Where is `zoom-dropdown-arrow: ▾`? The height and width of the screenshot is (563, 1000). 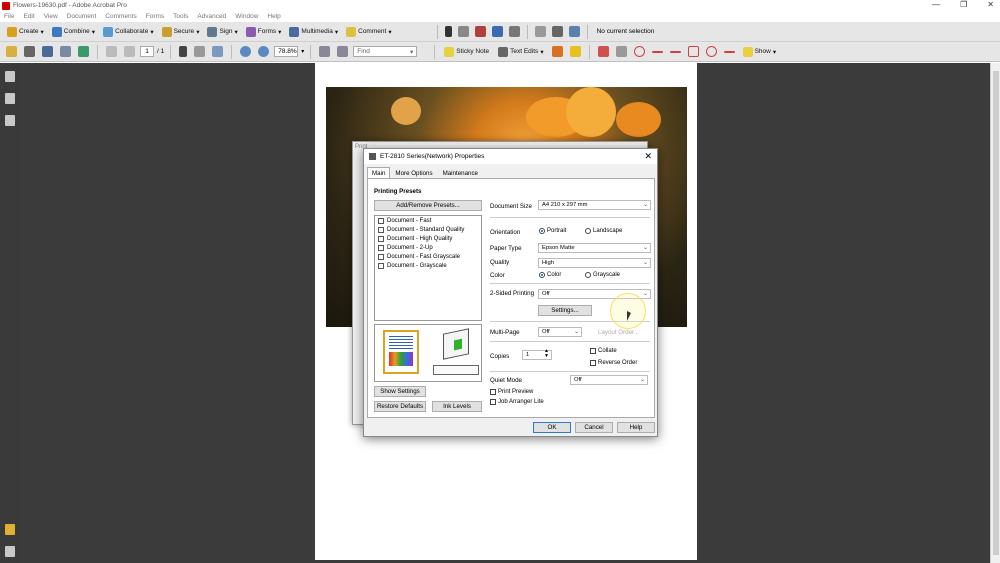 zoom-dropdown-arrow: ▾ is located at coordinates (302, 51).